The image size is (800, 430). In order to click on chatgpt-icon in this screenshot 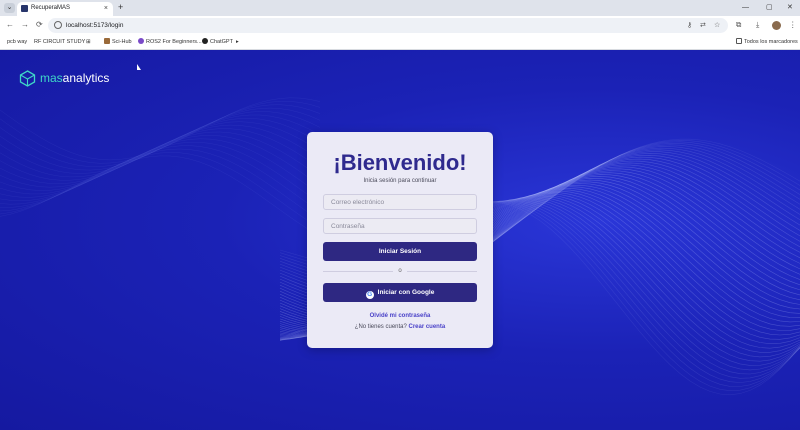, I will do `click(205, 41)`.